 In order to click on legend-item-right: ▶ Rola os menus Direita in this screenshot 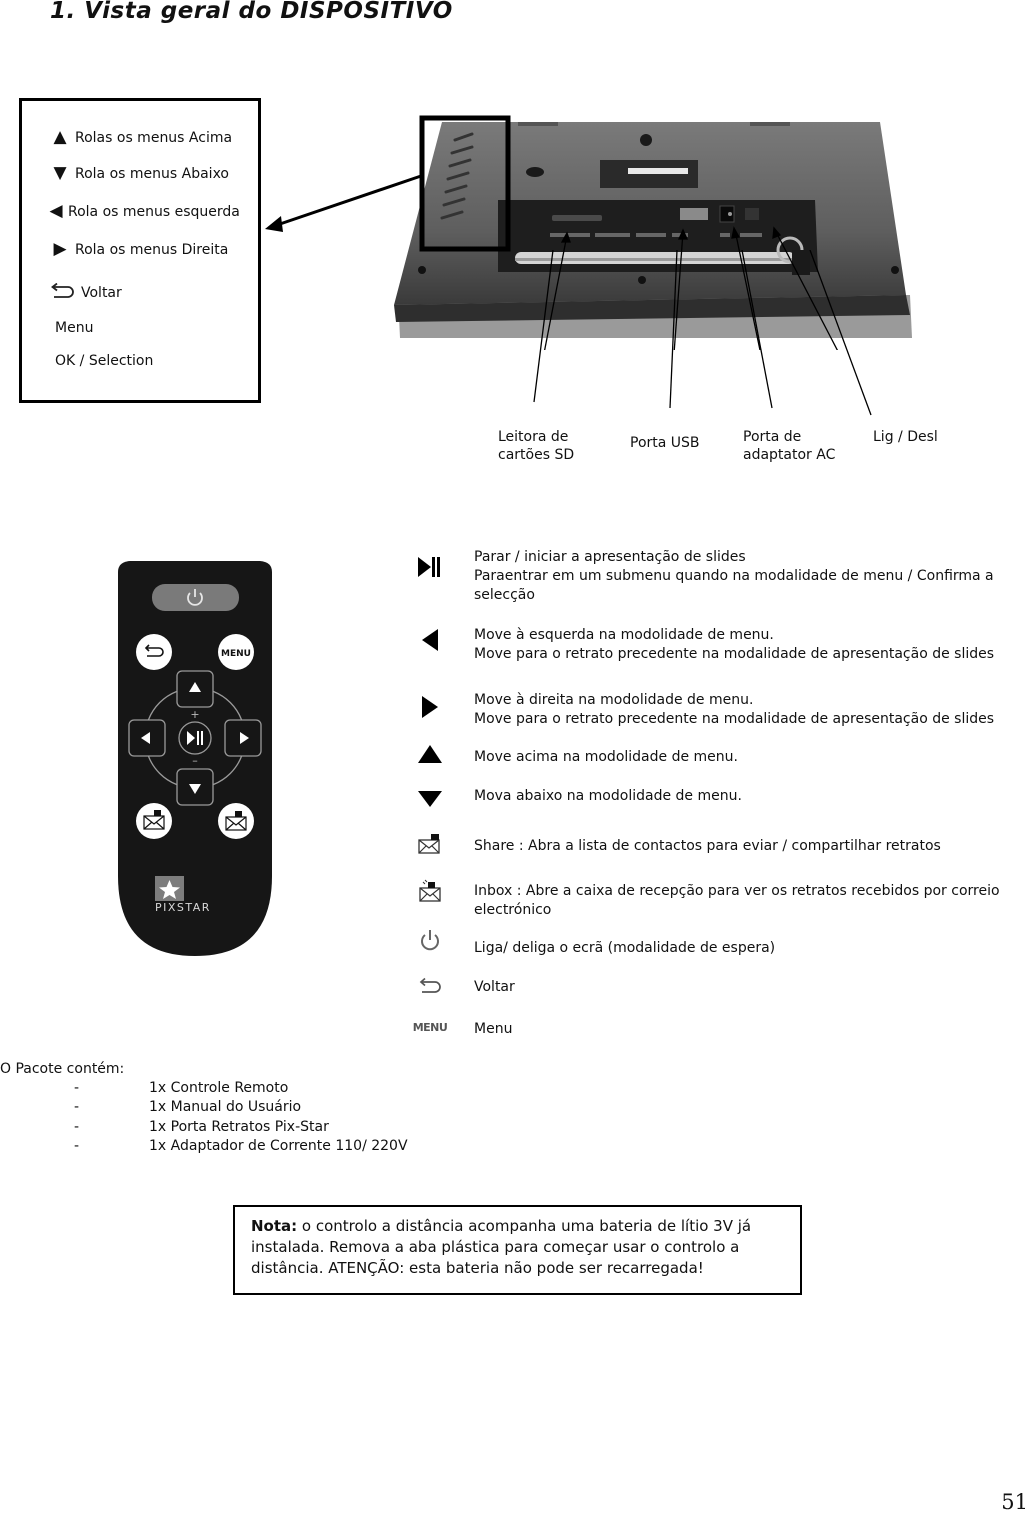, I will do `click(139, 249)`.